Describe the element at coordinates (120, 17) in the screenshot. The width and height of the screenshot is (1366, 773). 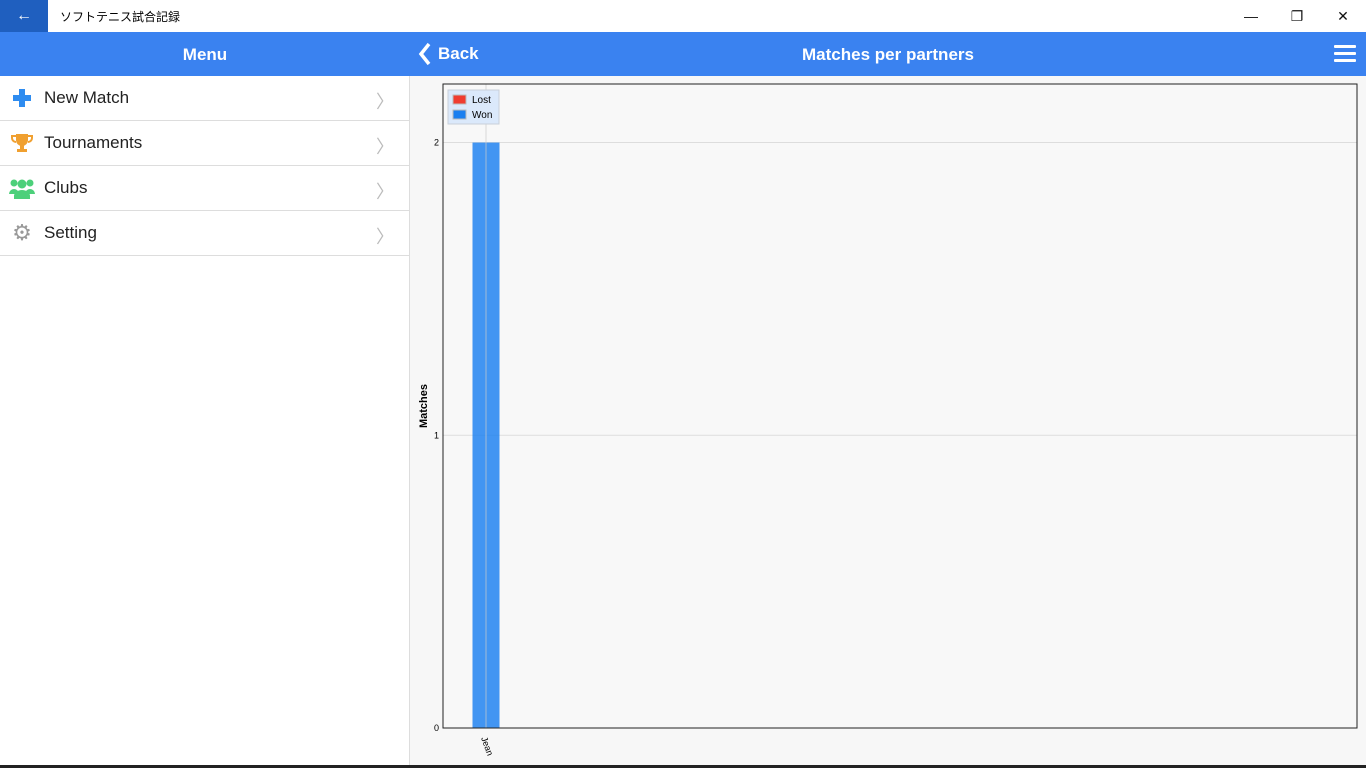
I see `window-title: ソフトテニス試合記録` at that location.